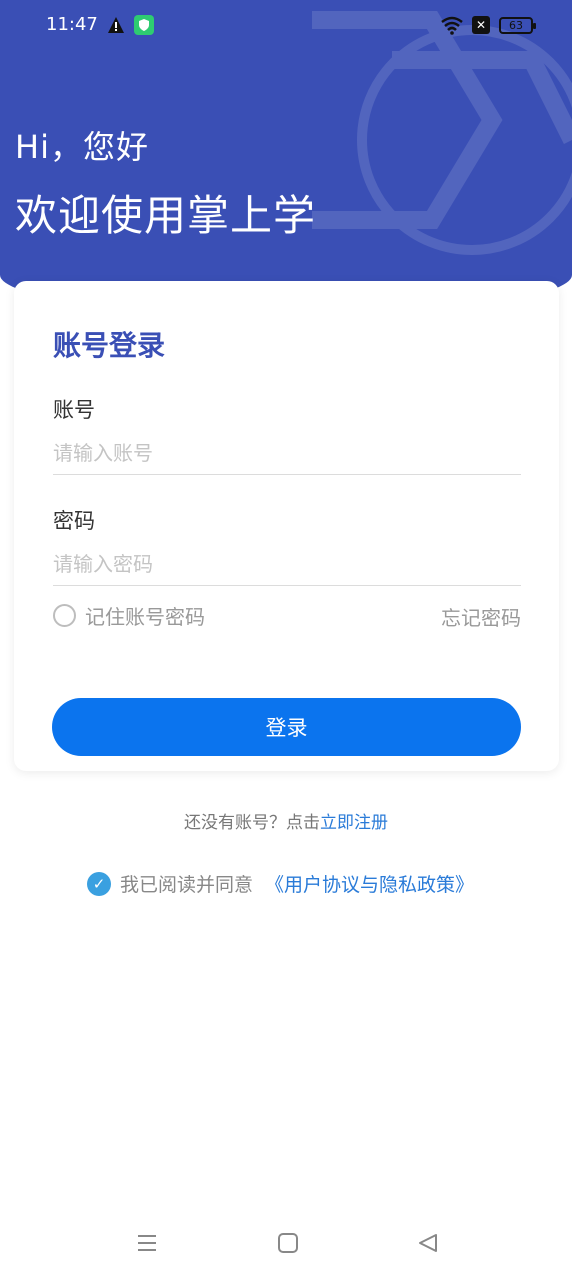 This screenshot has height=1280, width=572. What do you see at coordinates (187, 885) in the screenshot?
I see `agreement-text: 我已阅读并同意` at bounding box center [187, 885].